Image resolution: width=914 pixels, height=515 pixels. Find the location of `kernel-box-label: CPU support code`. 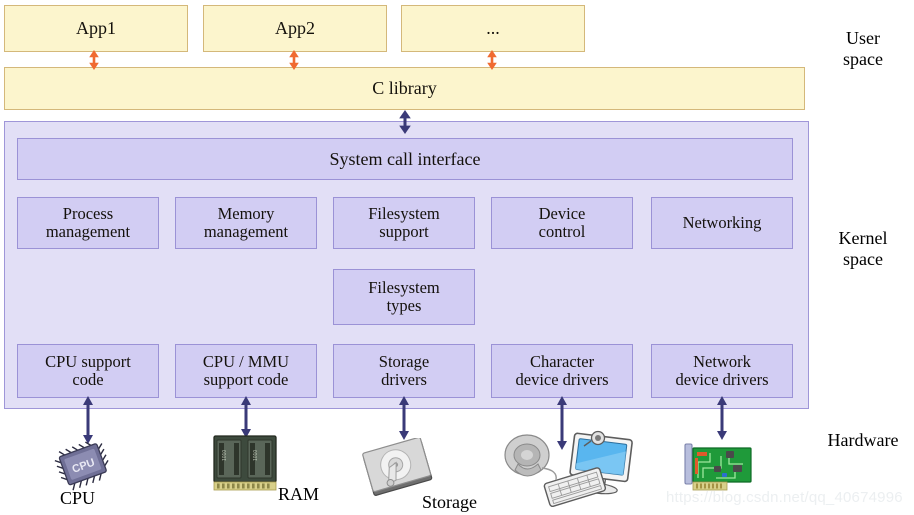

kernel-box-label: CPU support code is located at coordinates (88, 370).